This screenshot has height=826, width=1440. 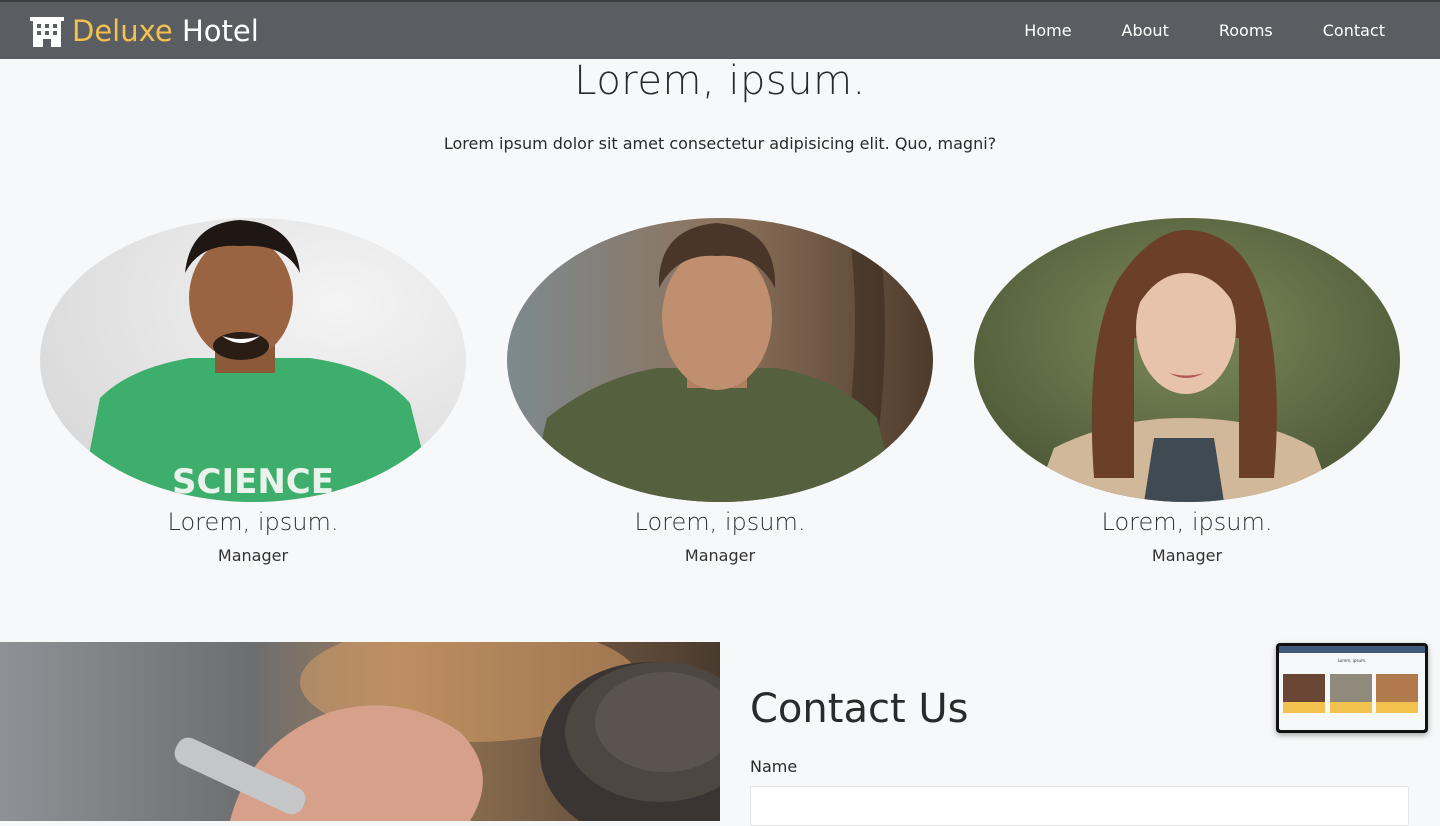 I want to click on thumbnail-navbar, so click(x=1352, y=649).